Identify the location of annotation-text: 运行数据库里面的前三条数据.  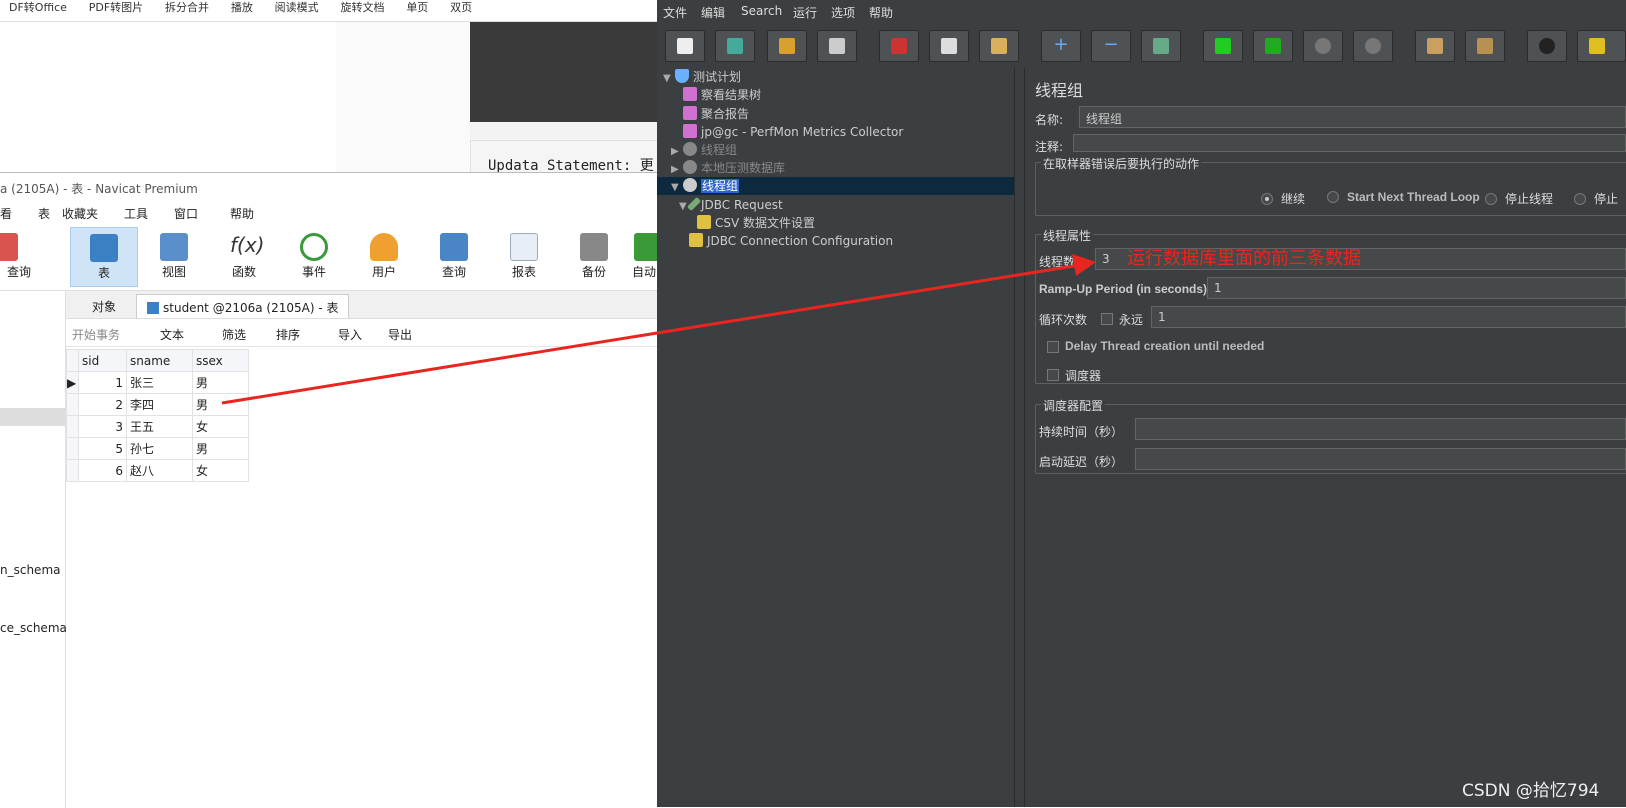
(1244, 258).